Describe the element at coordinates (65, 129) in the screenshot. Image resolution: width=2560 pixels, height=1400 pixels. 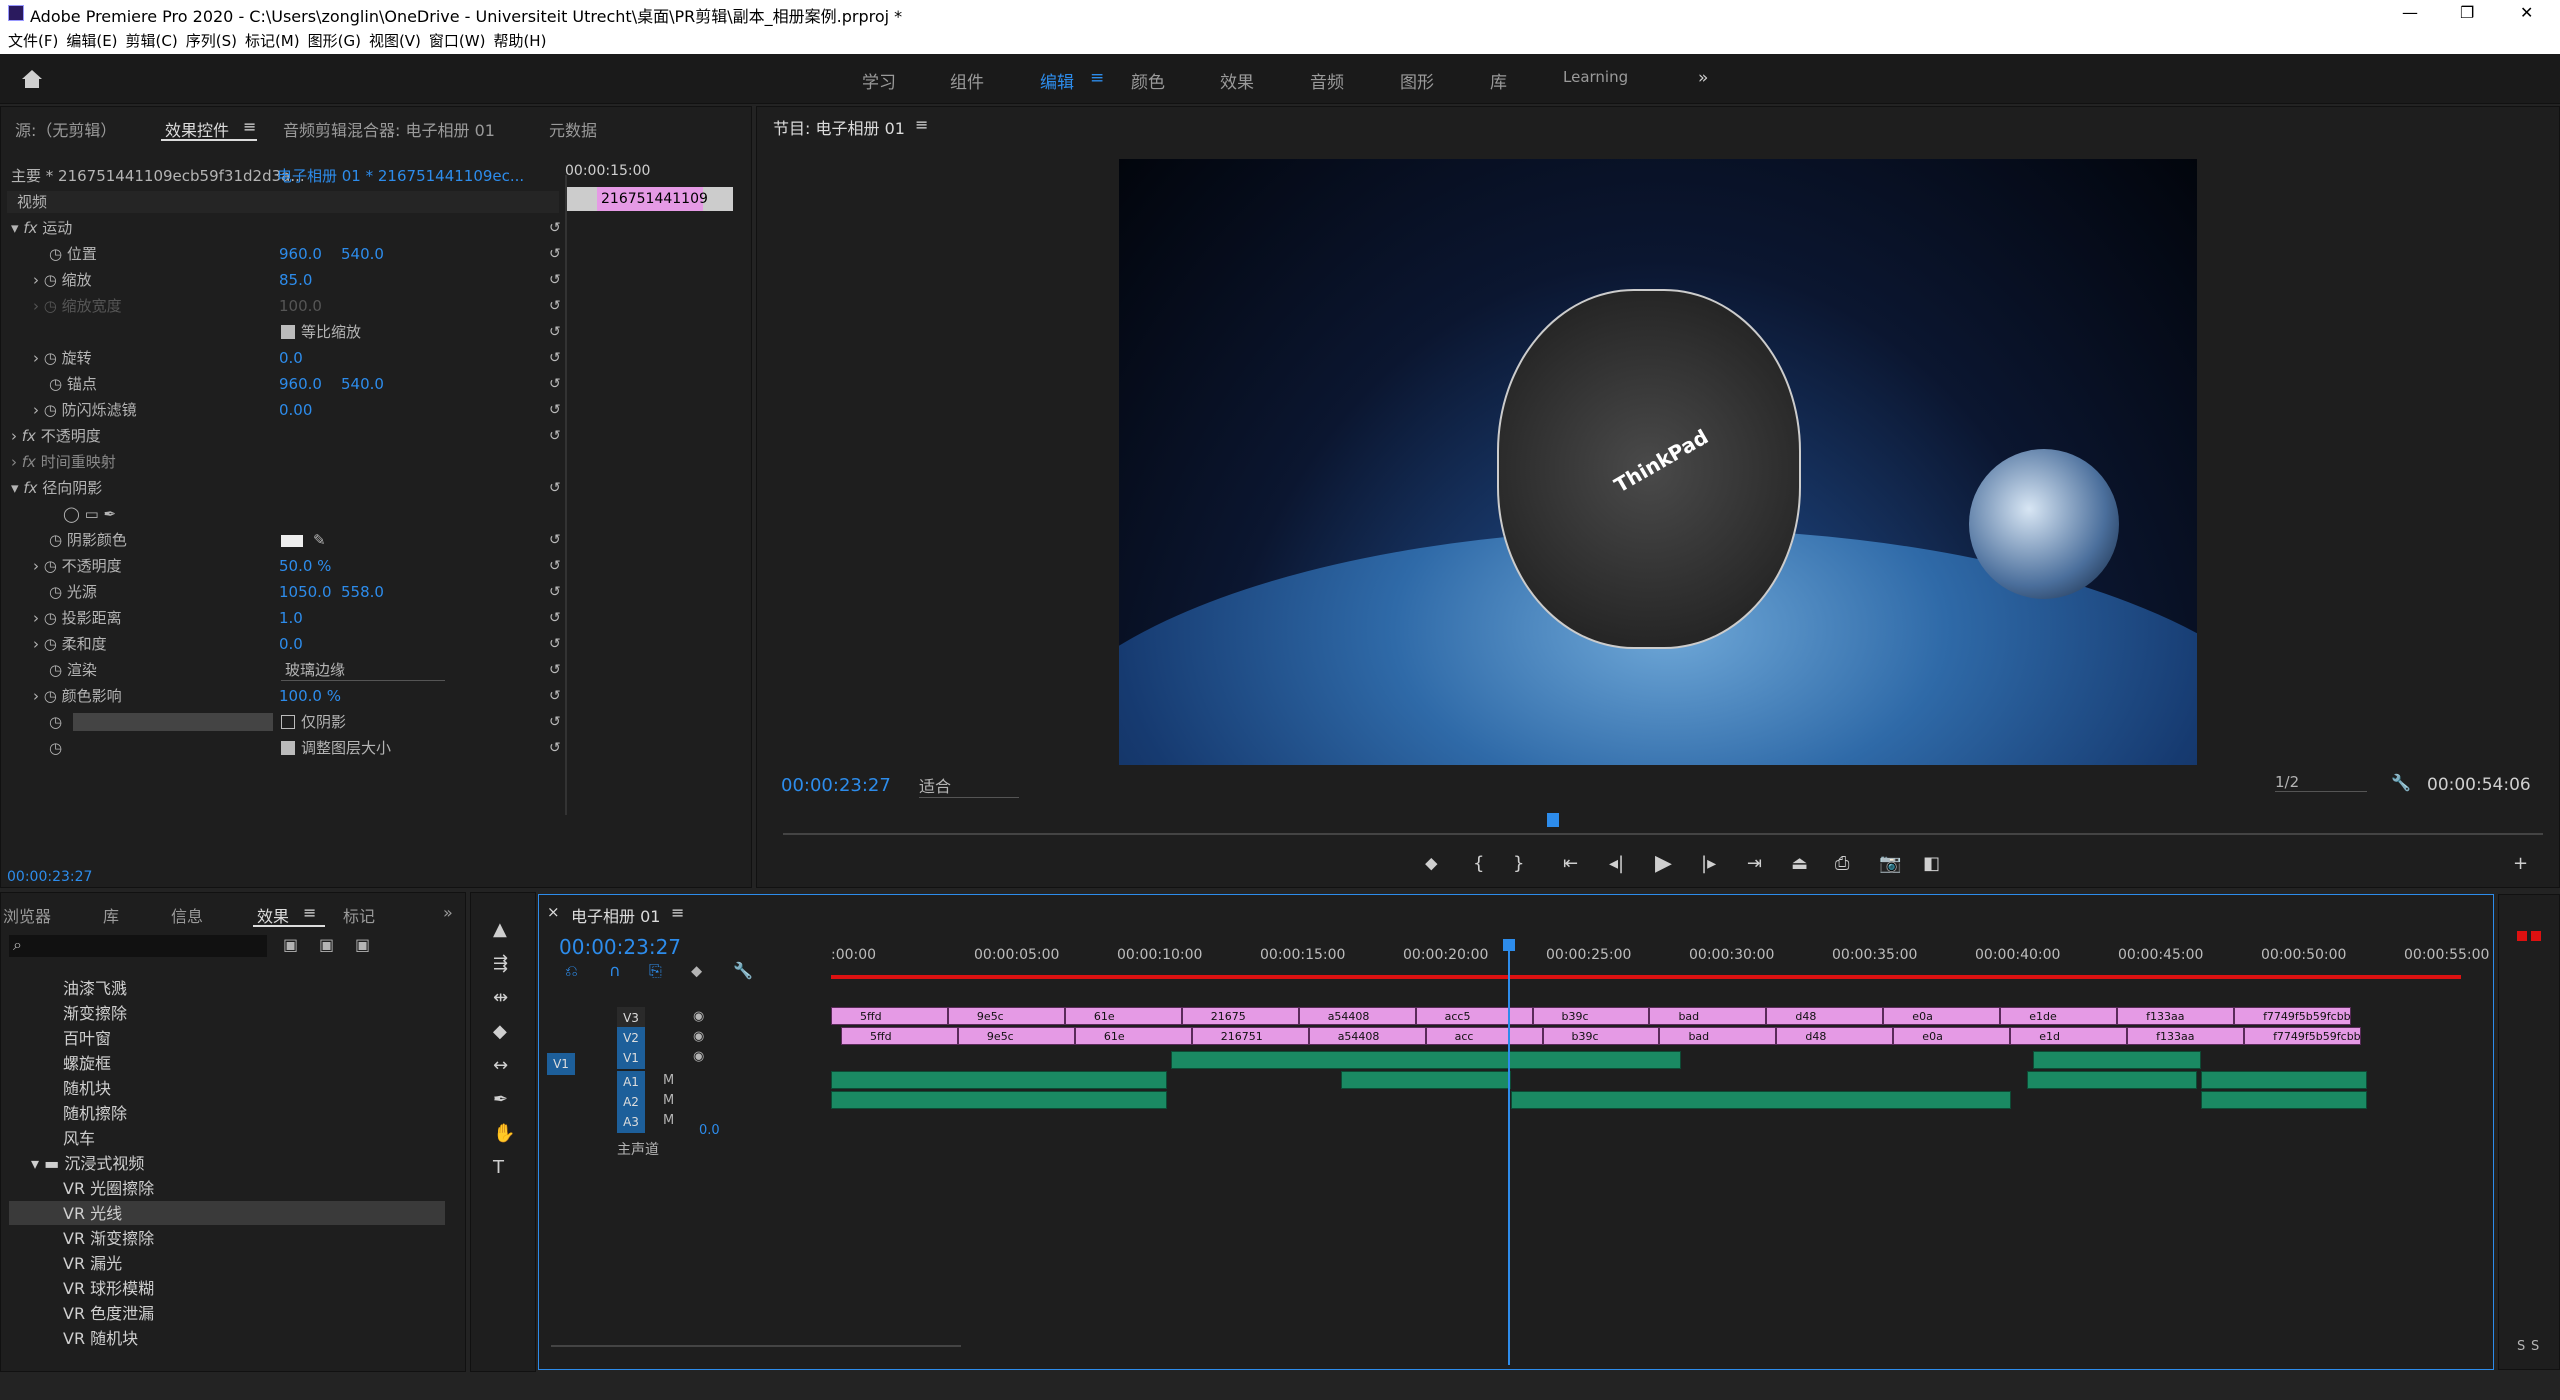
I see `tab-source: 源:（无剪辑）` at that location.